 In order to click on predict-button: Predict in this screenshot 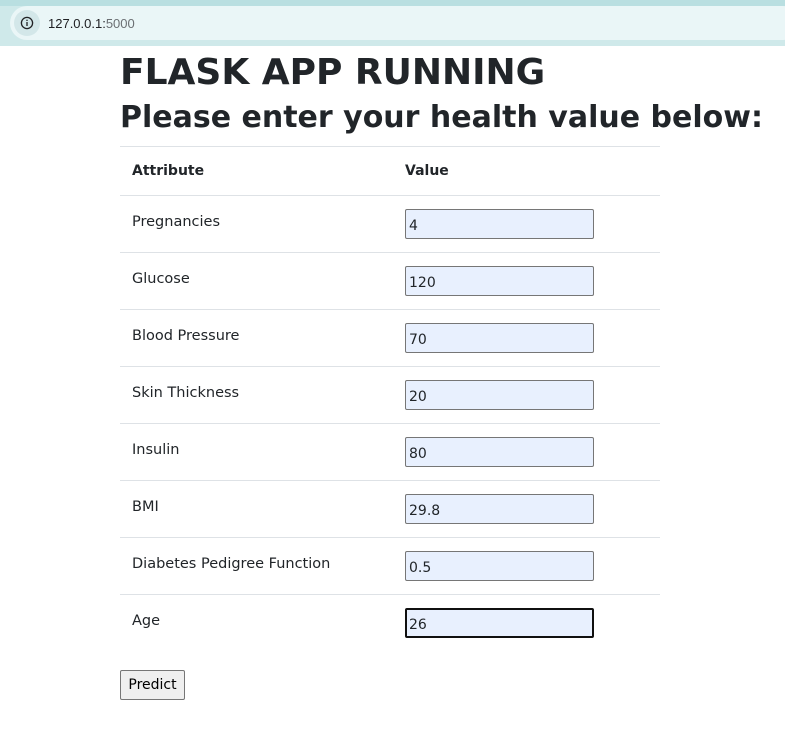, I will do `click(152, 685)`.